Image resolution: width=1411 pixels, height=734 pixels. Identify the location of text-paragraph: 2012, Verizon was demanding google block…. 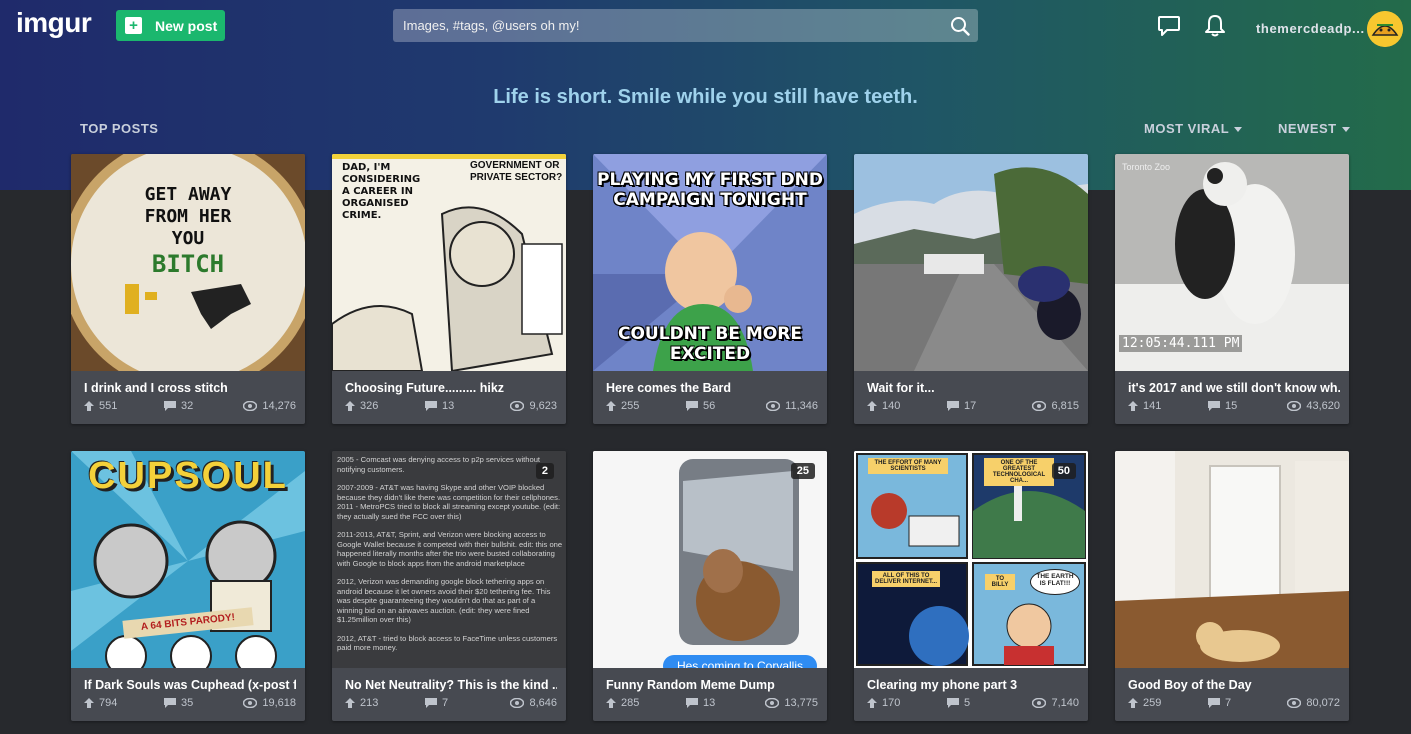
(444, 600).